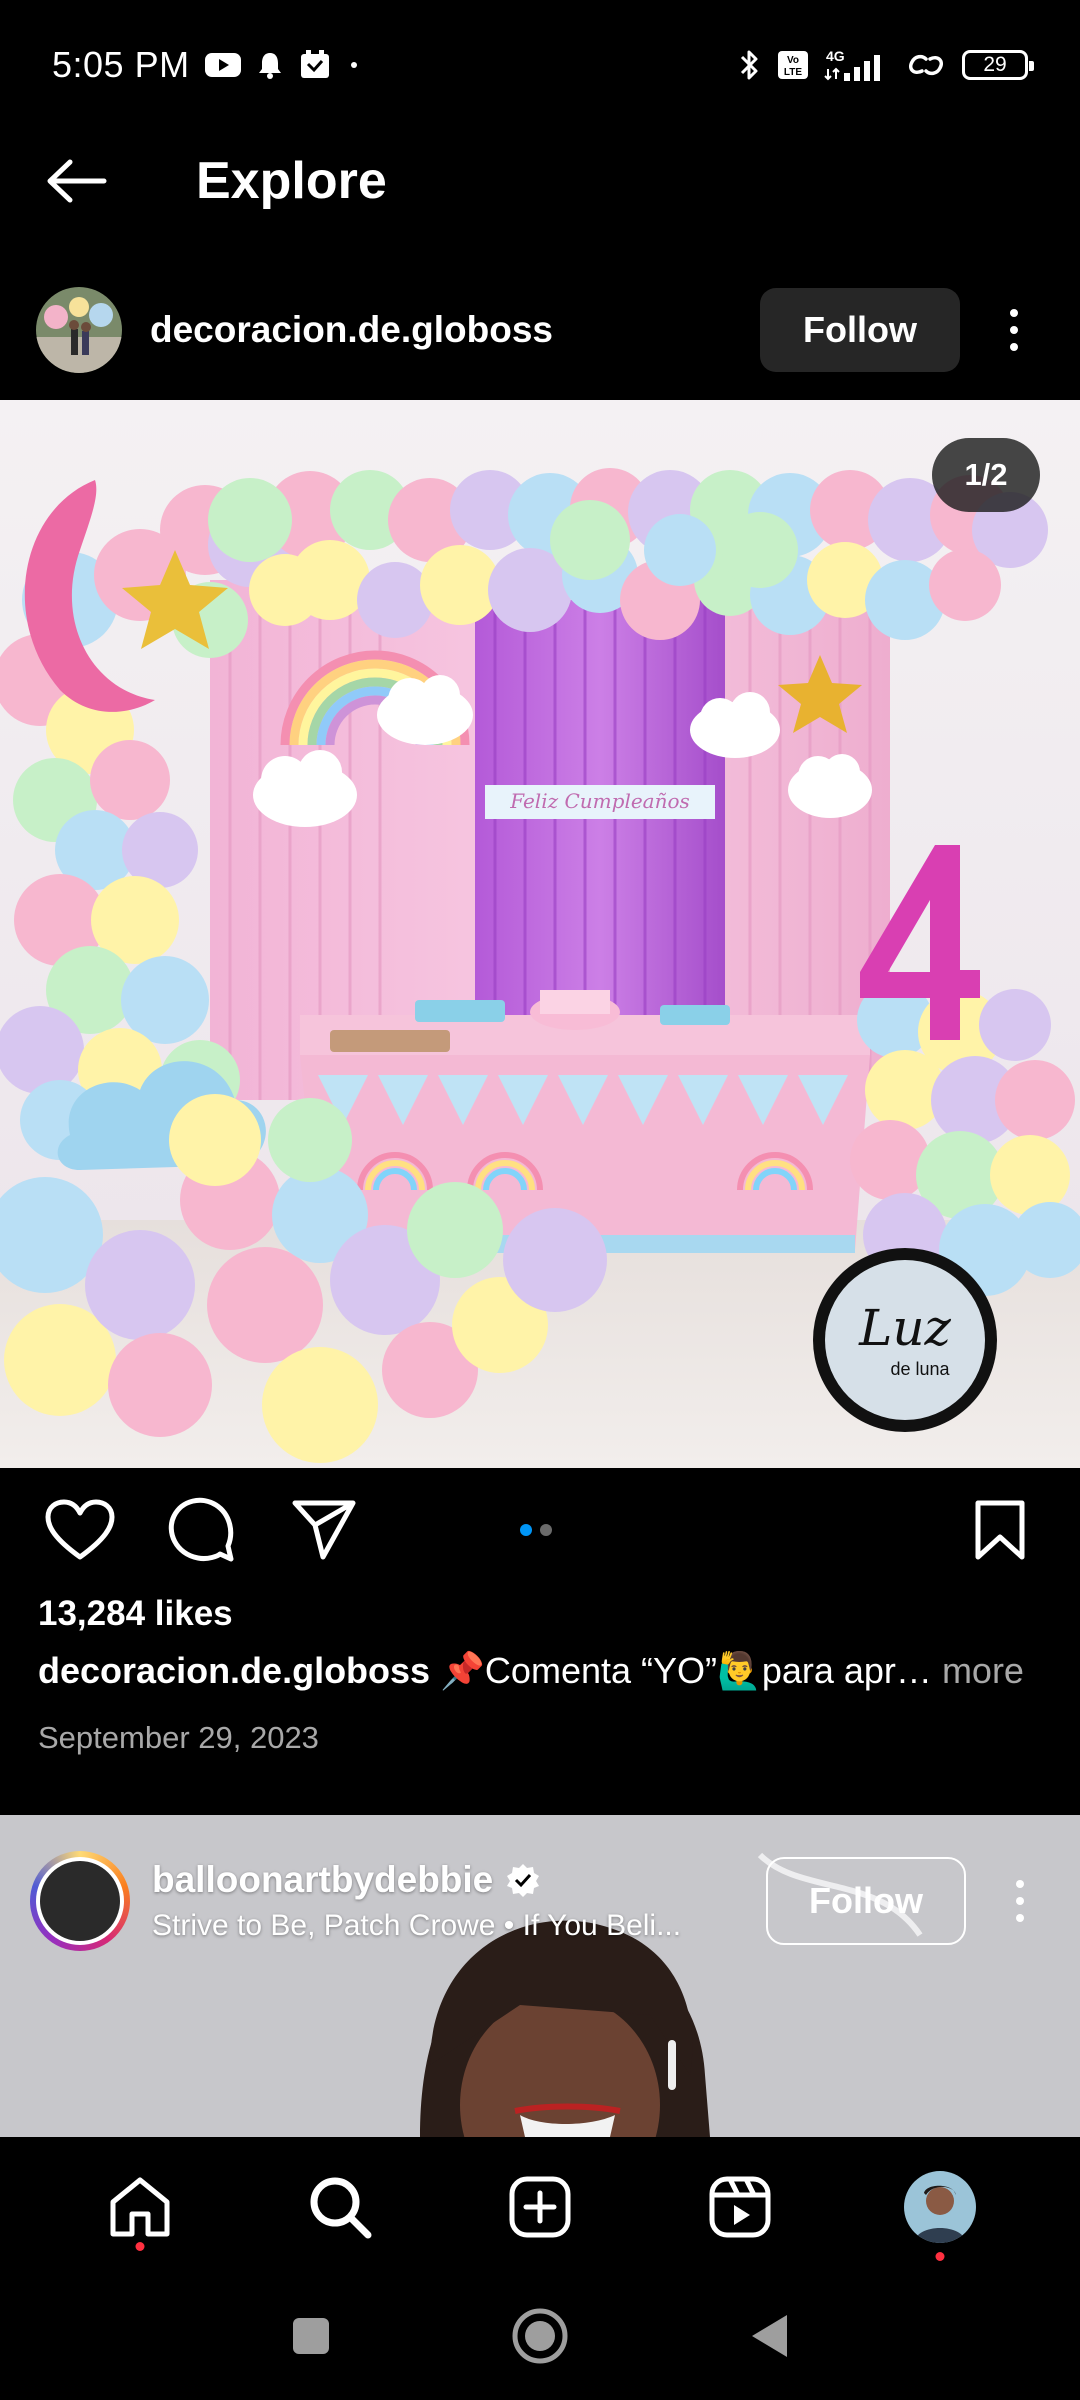 This screenshot has width=1080, height=2400. I want to click on like-button, so click(80, 1530).